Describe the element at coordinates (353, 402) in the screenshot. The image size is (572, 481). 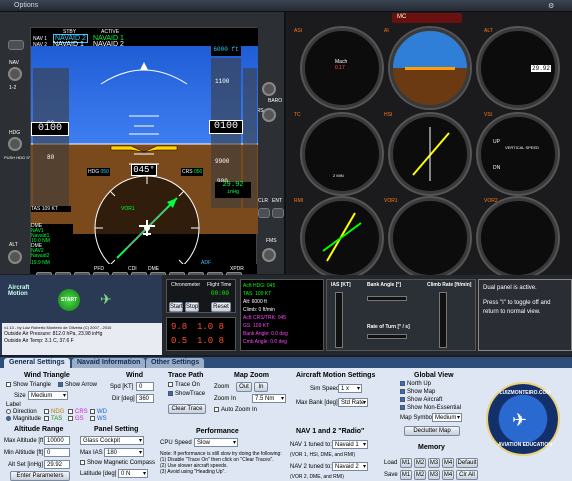
I see `max-bank-select: Std Rate` at that location.